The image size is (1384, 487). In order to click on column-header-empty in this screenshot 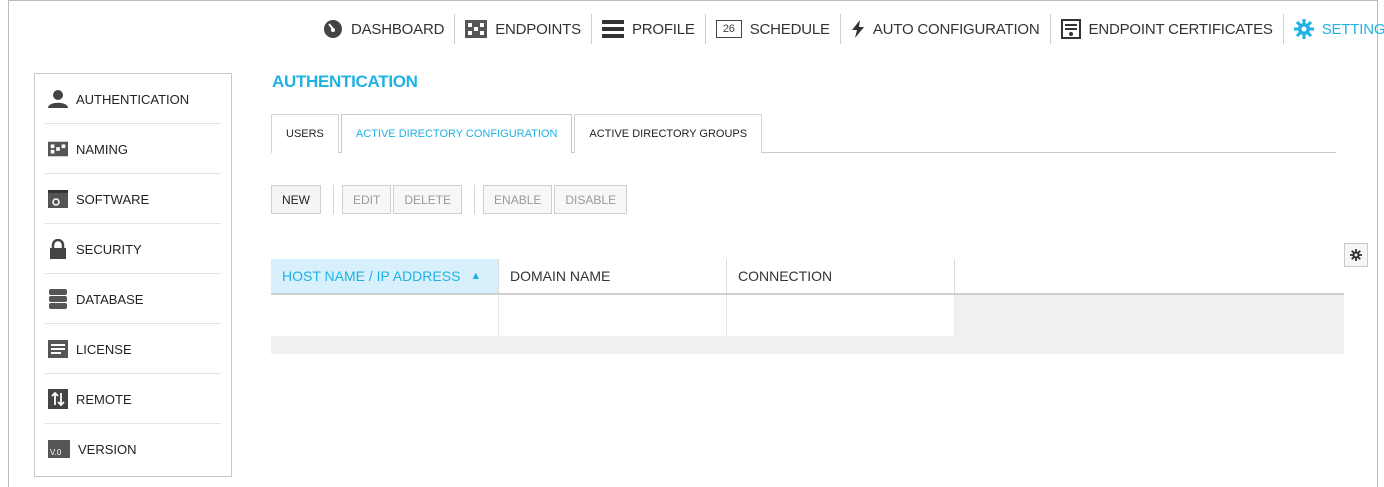, I will do `click(1149, 276)`.